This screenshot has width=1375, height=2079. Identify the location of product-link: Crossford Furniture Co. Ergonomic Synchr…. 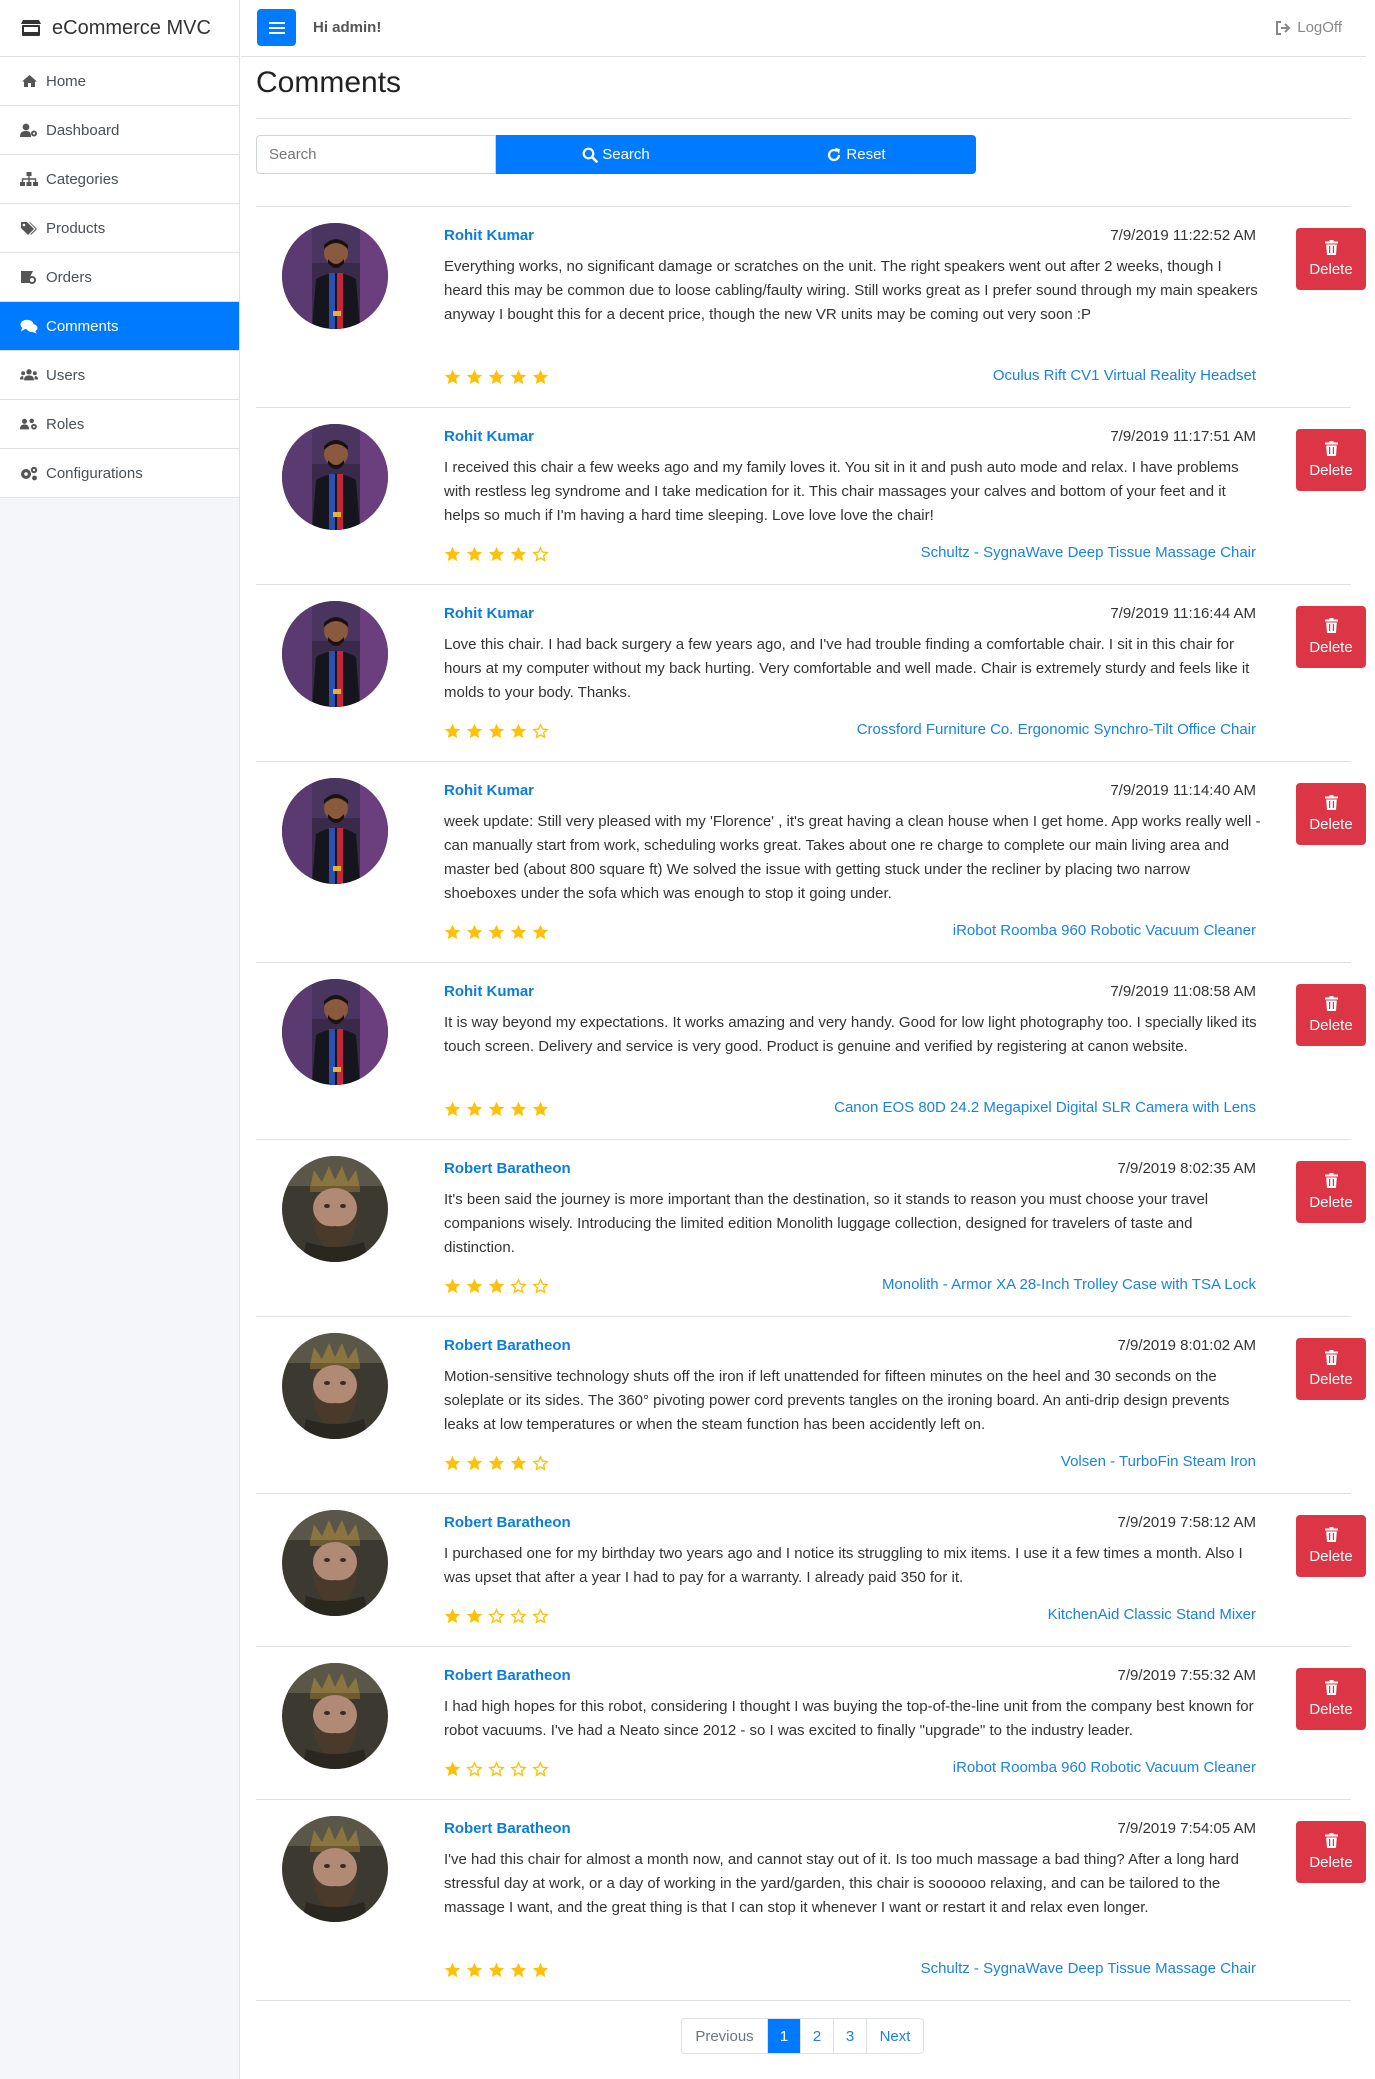
(1056, 729).